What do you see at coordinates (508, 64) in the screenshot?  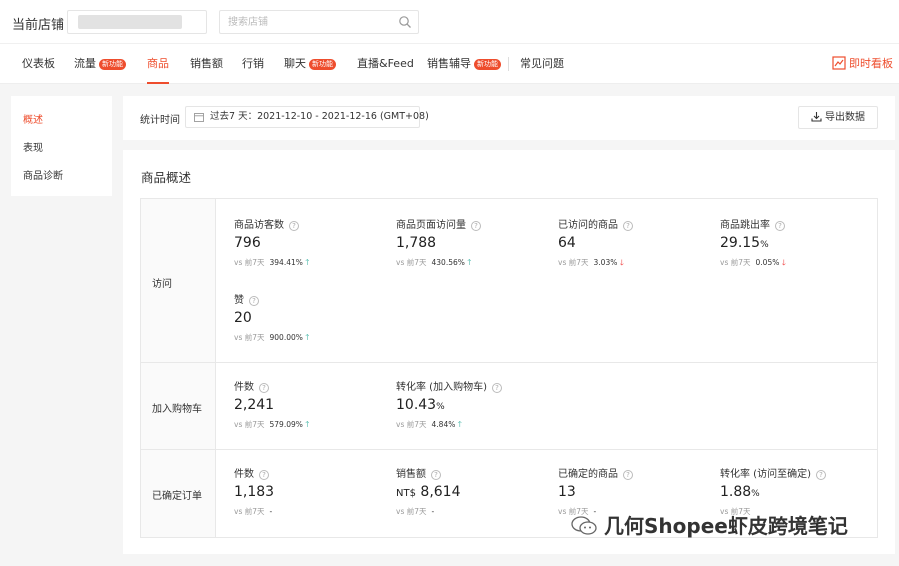 I see `nav-divider` at bounding box center [508, 64].